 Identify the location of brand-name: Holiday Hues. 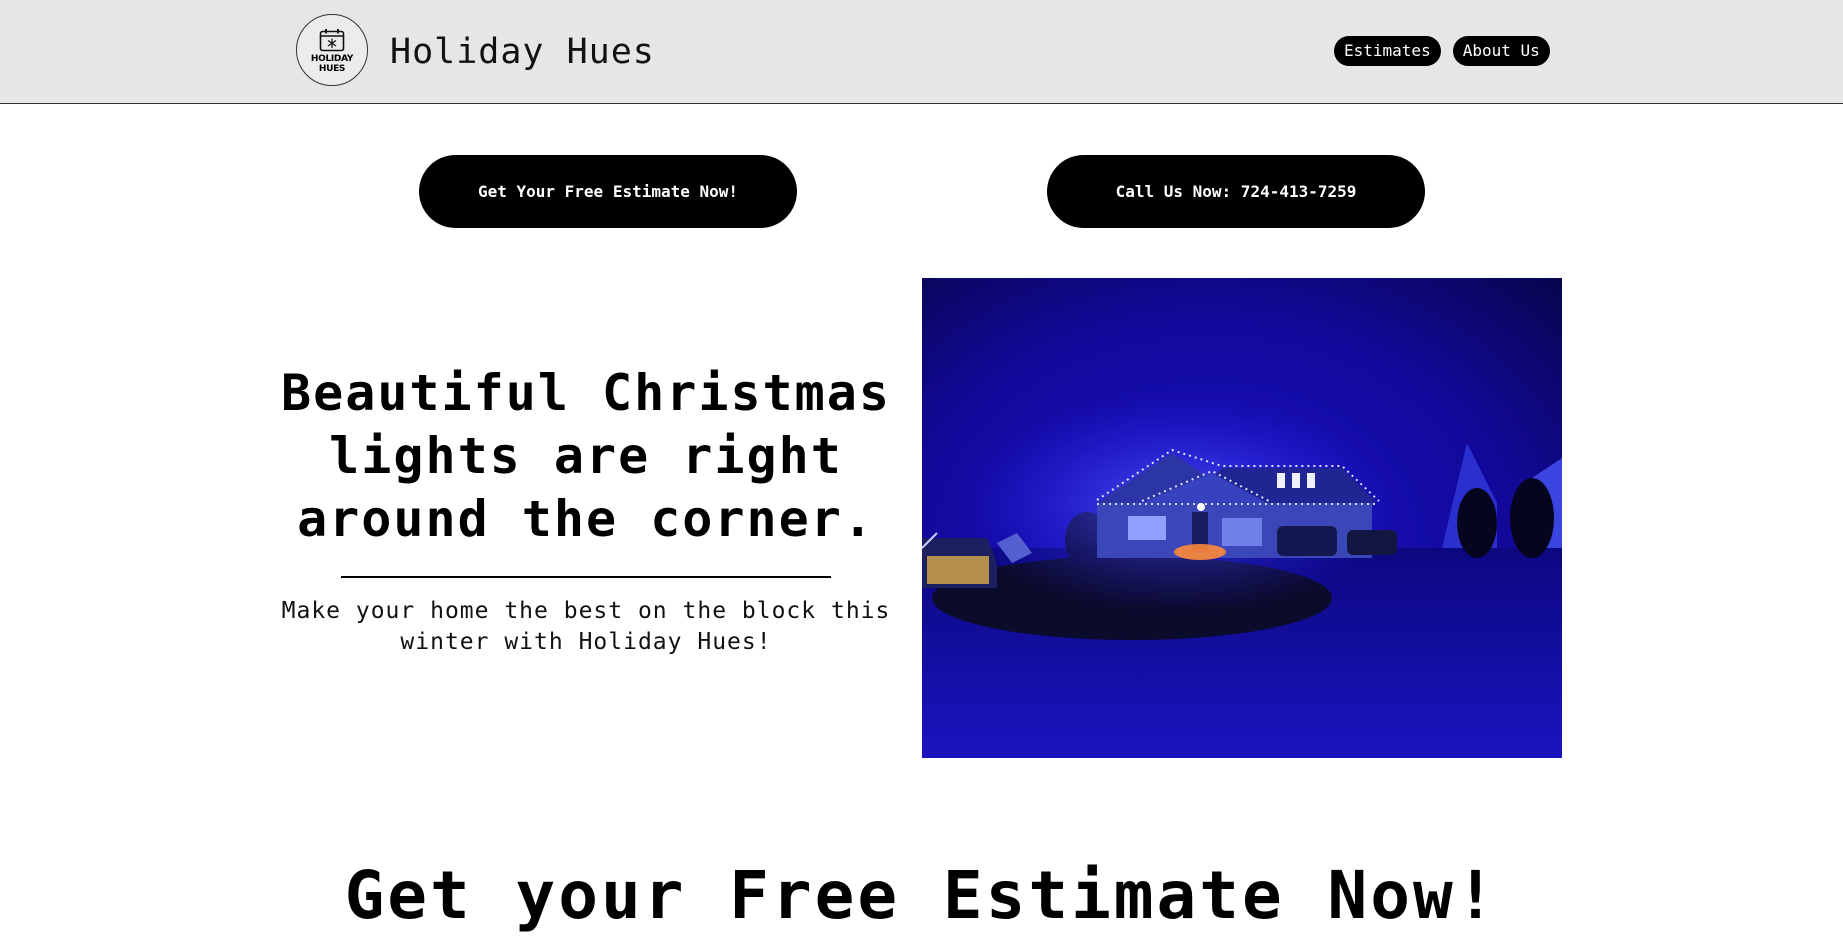
(522, 52).